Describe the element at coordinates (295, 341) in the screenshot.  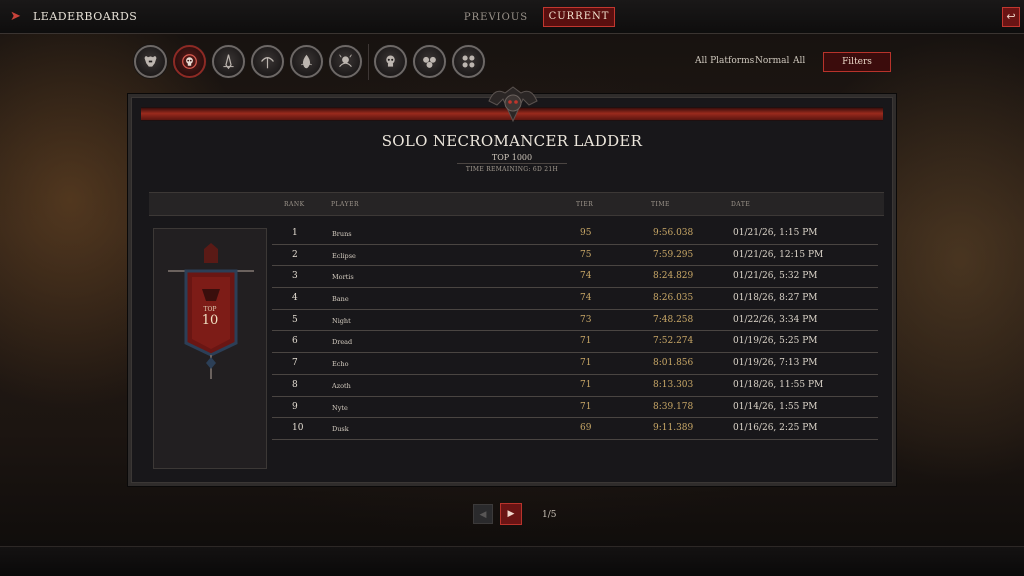
I see `rank-cell: 6` at that location.